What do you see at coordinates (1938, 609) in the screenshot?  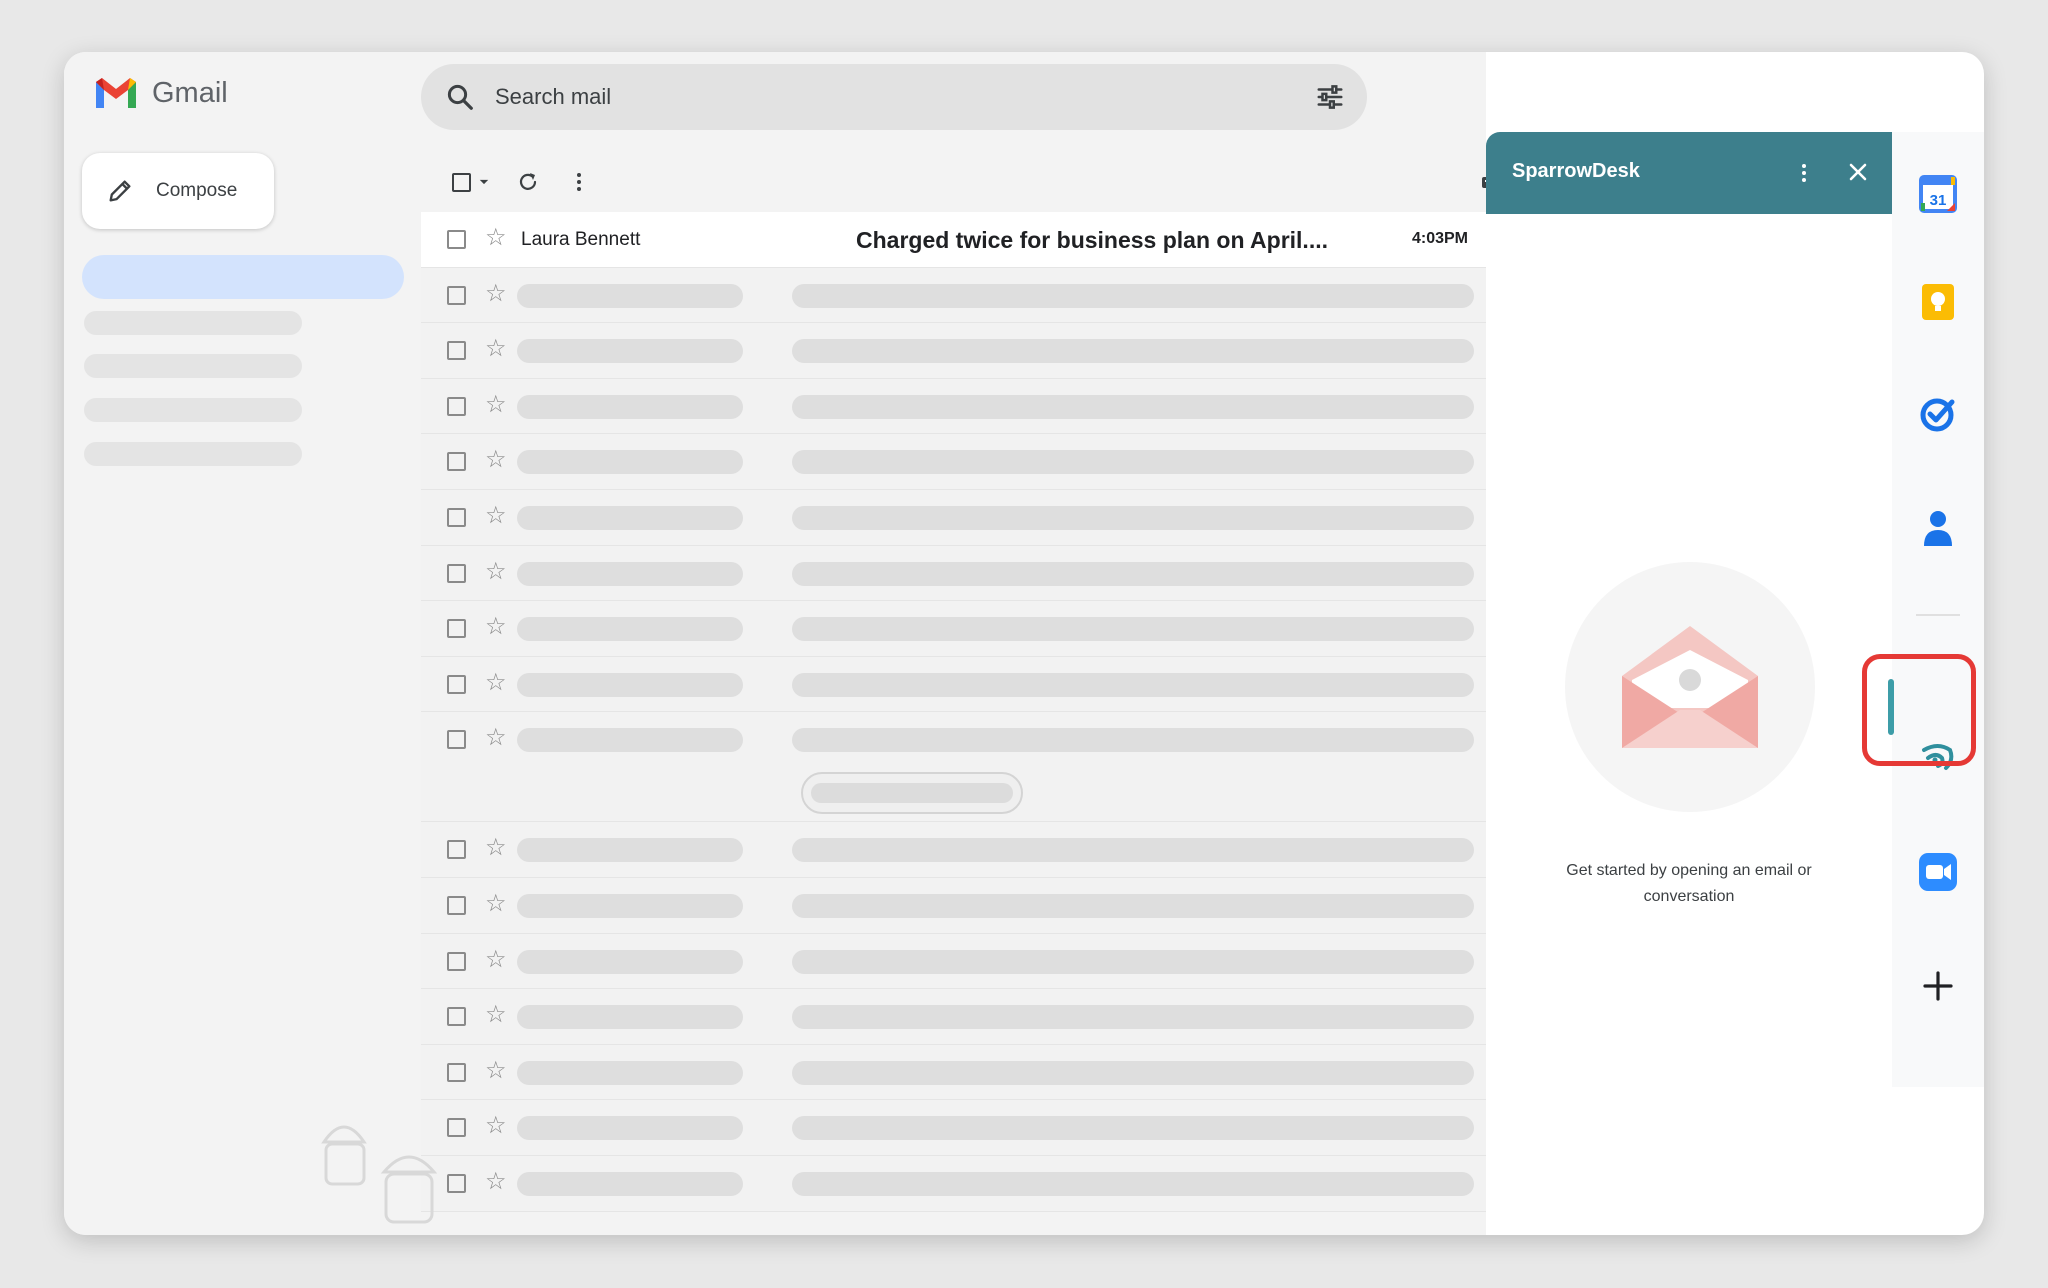 I see `side-rail: 31` at bounding box center [1938, 609].